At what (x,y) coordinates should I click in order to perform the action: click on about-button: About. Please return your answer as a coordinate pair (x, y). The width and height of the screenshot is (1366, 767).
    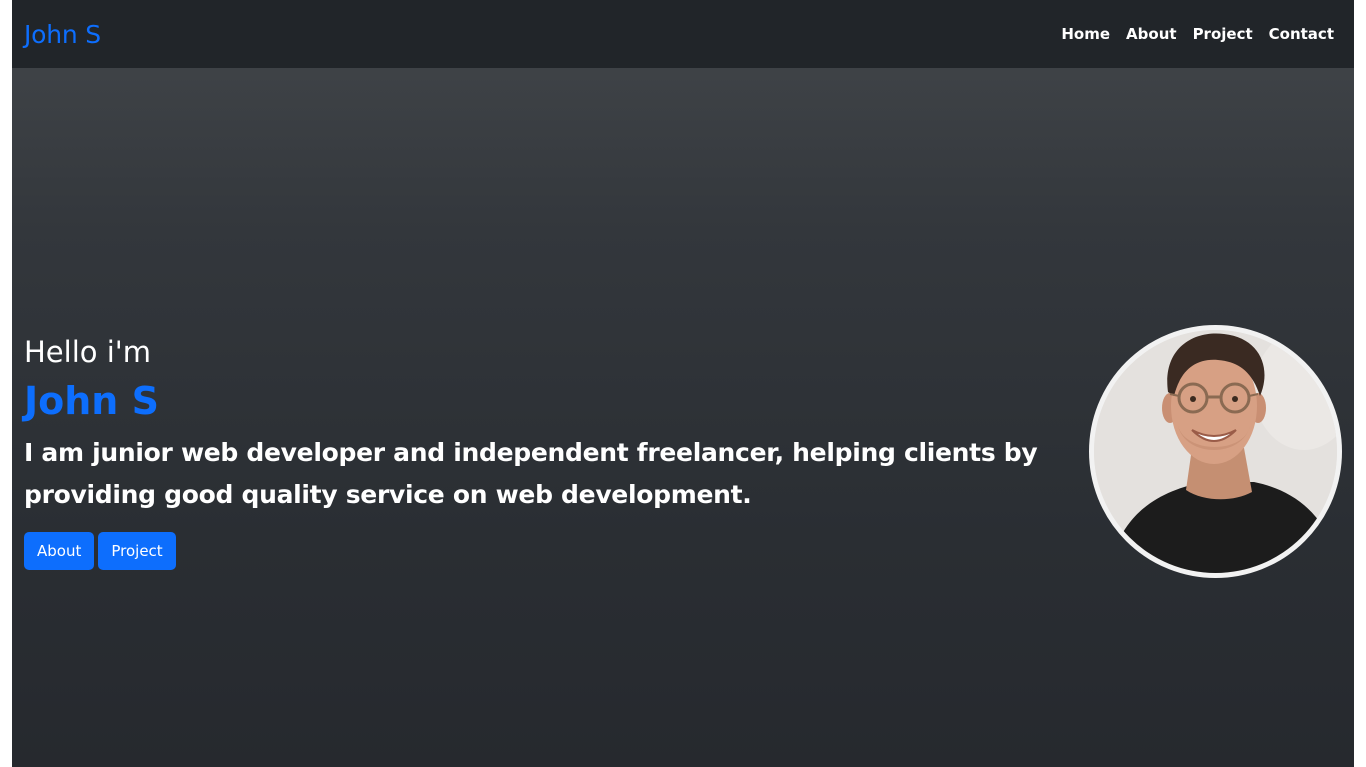
    Looking at the image, I should click on (59, 551).